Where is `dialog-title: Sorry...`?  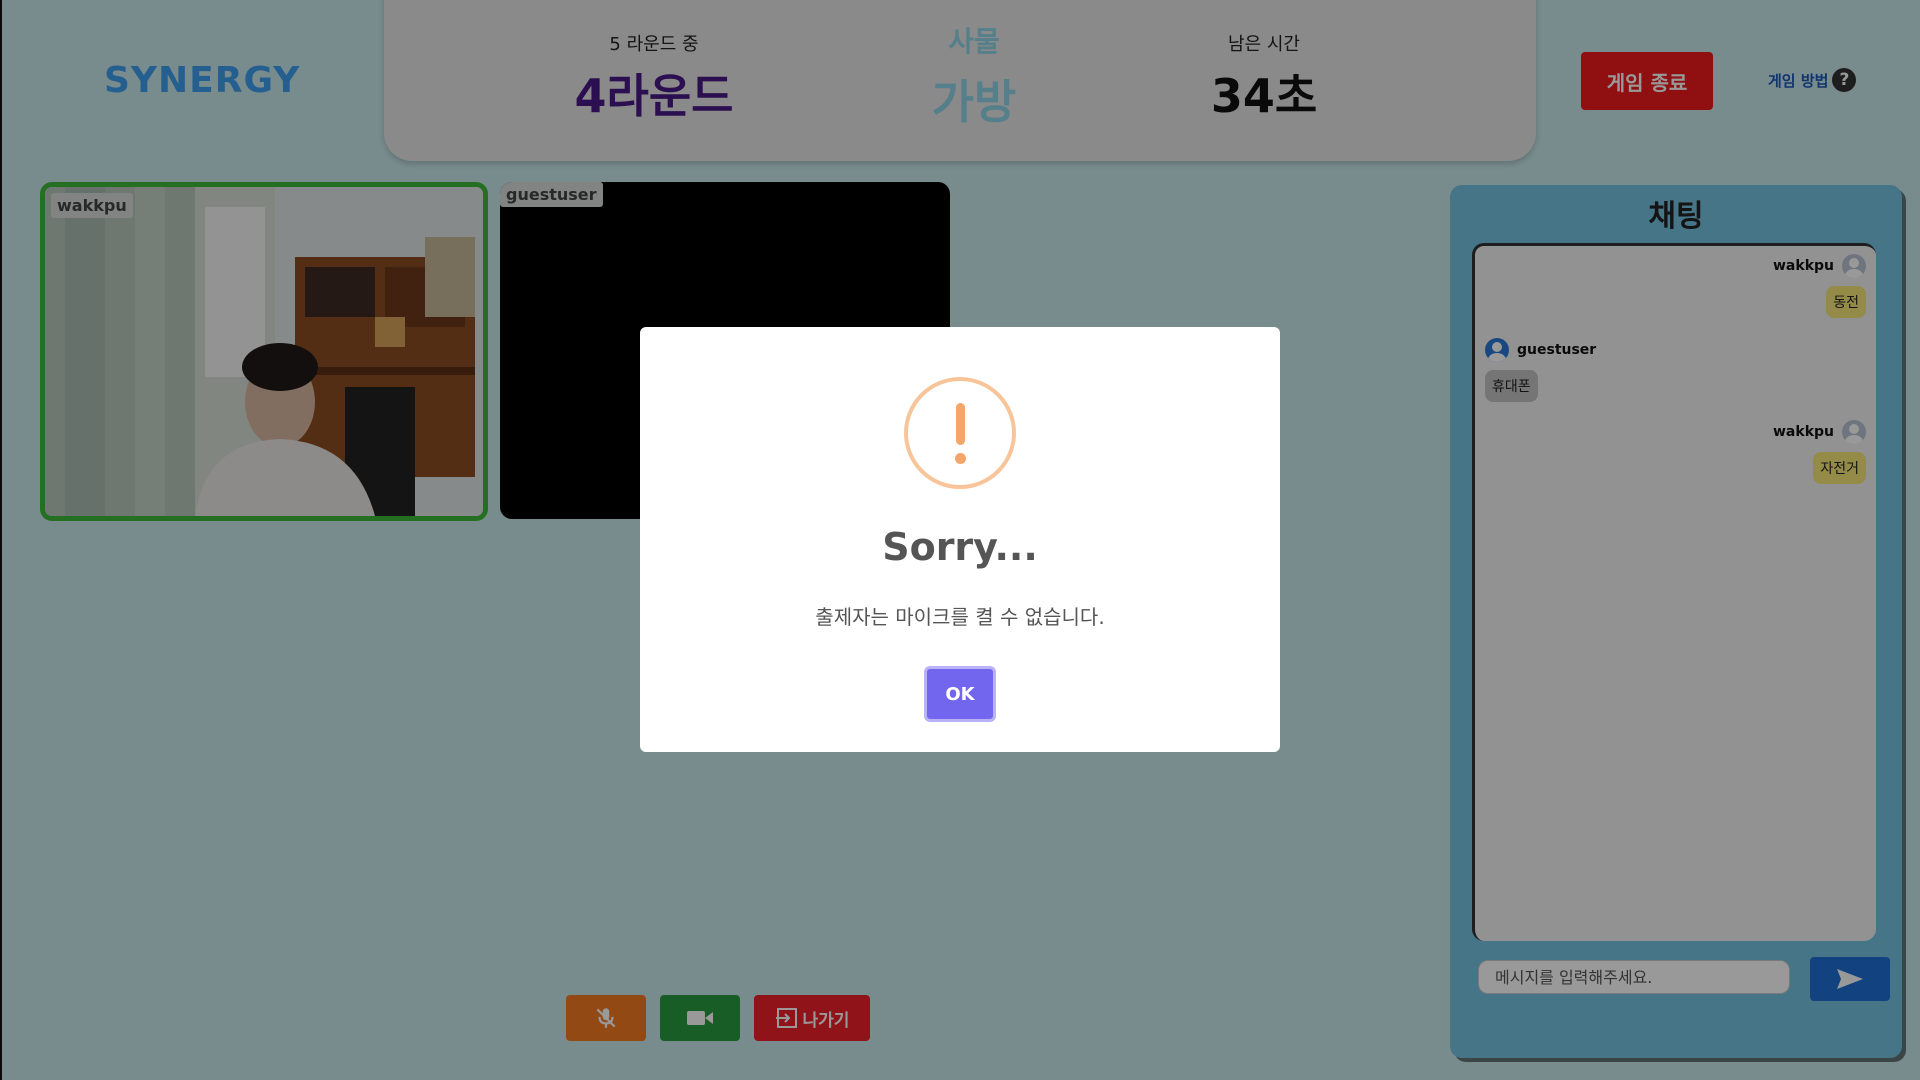
dialog-title: Sorry... is located at coordinates (960, 547).